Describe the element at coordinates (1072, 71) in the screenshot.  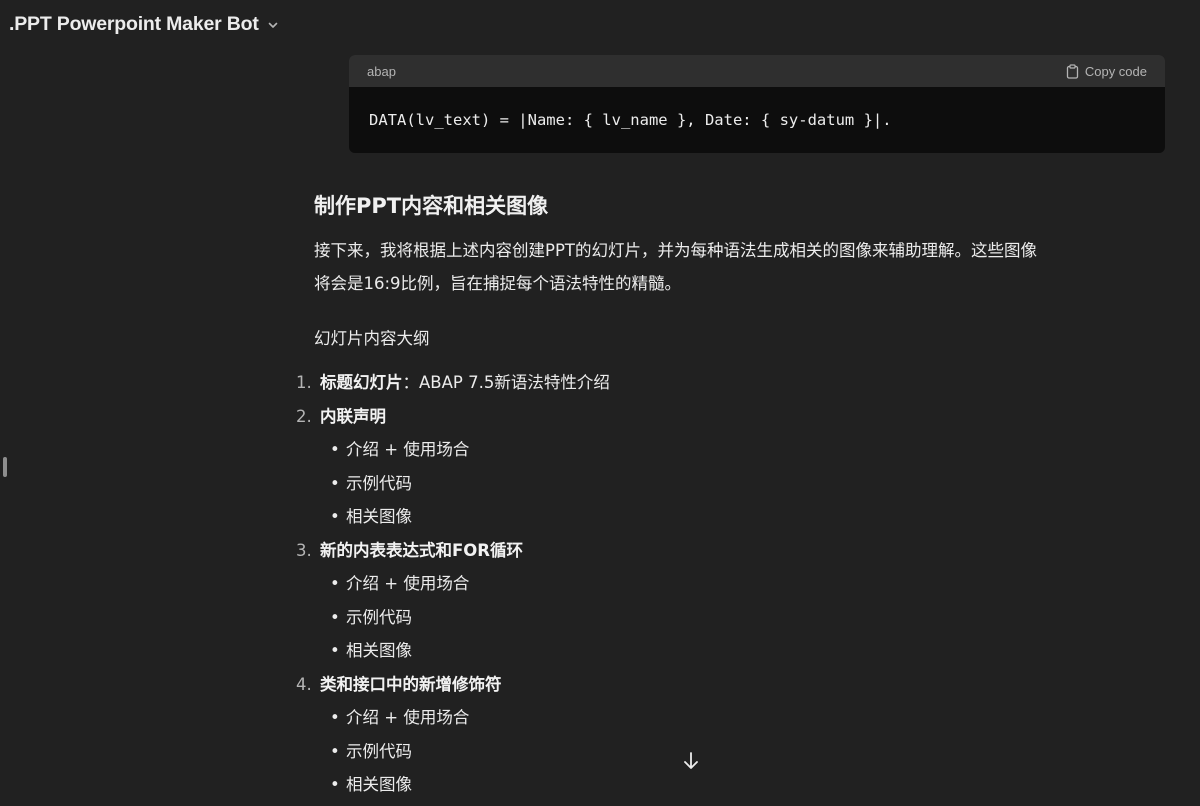
I see `clipboard-icon` at that location.